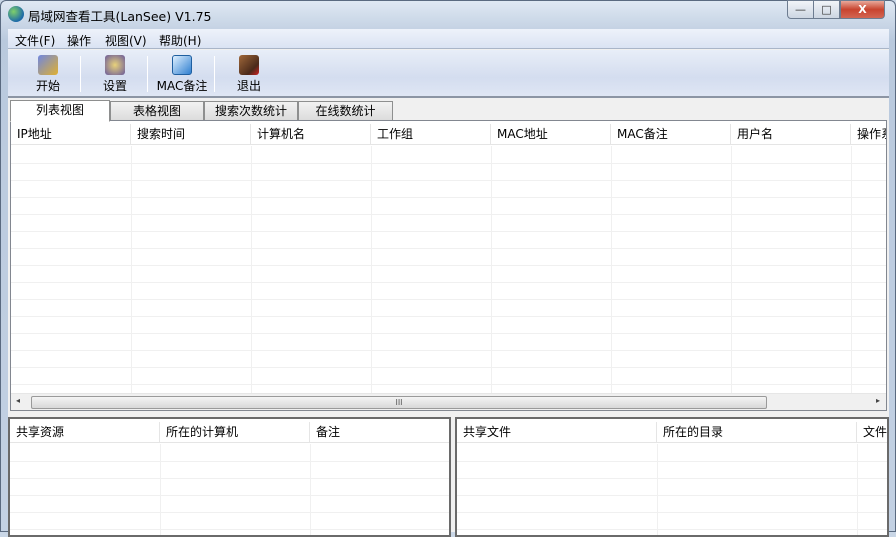 Image resolution: width=896 pixels, height=537 pixels. Describe the element at coordinates (60, 111) in the screenshot. I see `tab-list-view: 列表视图` at that location.